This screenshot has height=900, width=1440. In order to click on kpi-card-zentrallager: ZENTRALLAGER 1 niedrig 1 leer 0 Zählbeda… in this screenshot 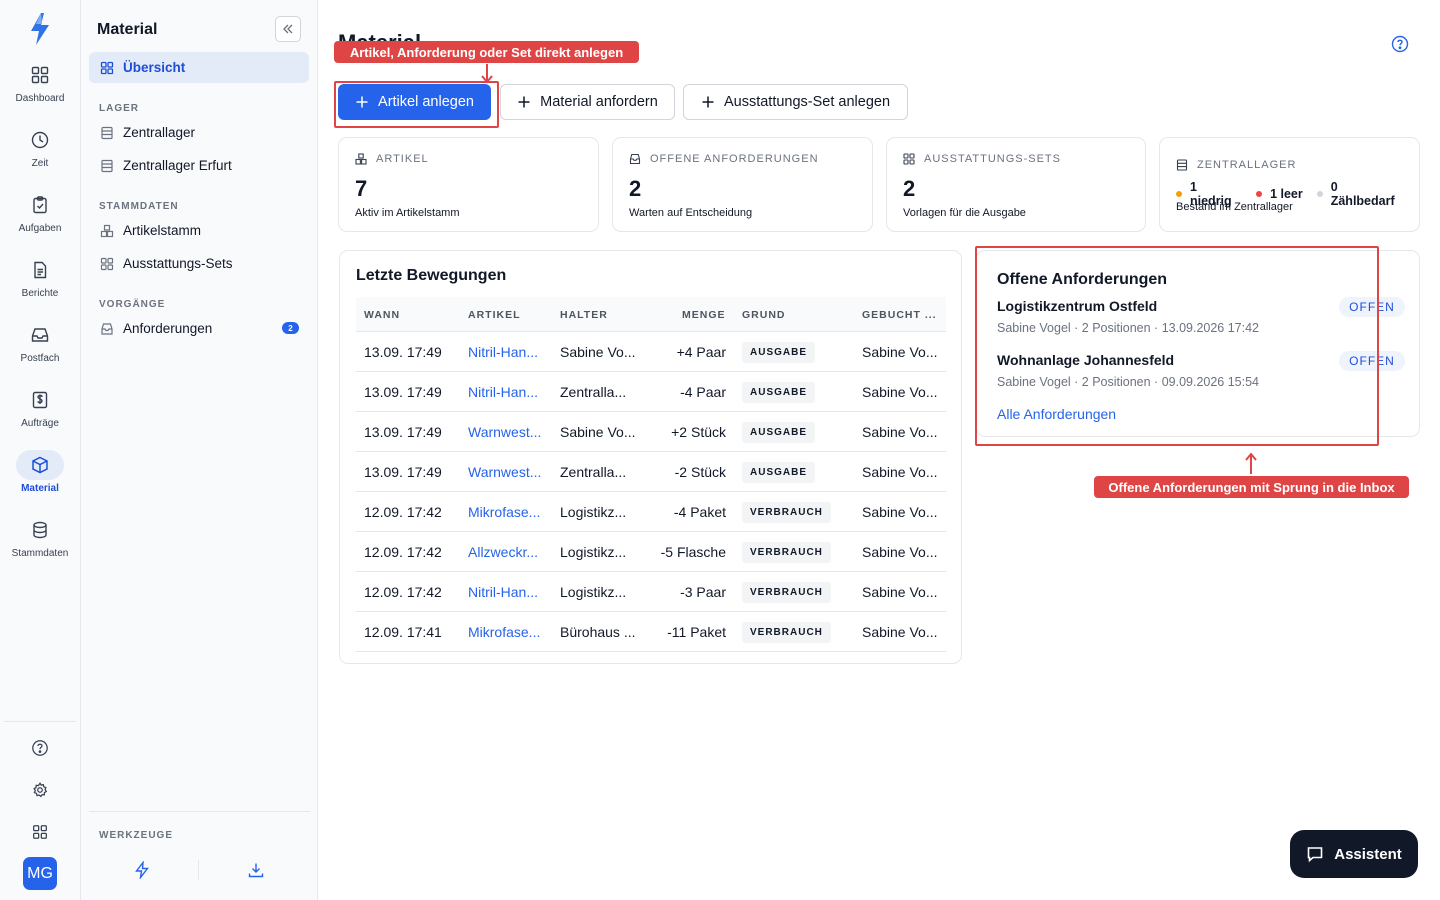, I will do `click(1289, 184)`.